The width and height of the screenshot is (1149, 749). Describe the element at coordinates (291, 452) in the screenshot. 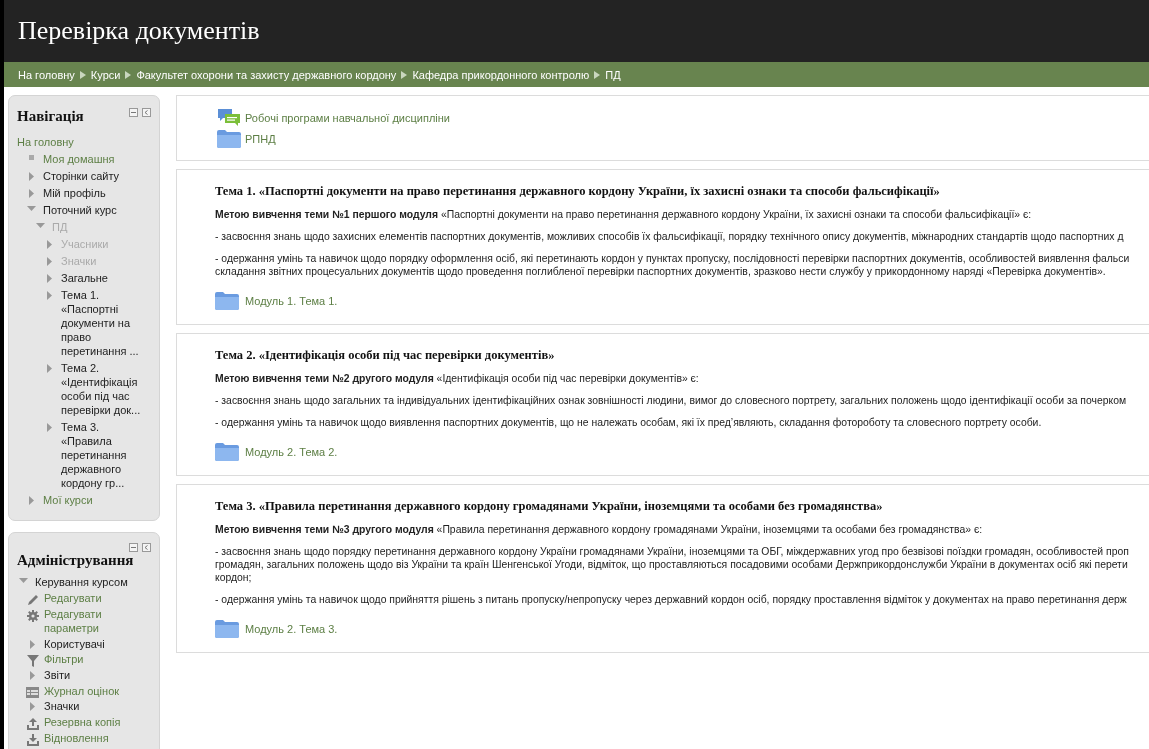

I see `folder-link: Модуль 2. Тема 2.` at that location.